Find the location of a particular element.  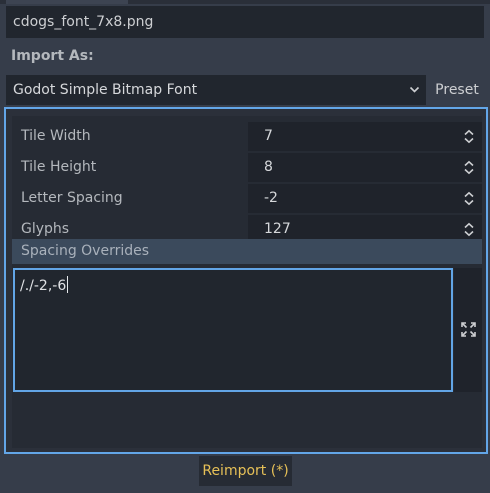

spacing-overrides-value: /./-2,-6 is located at coordinates (43, 286).